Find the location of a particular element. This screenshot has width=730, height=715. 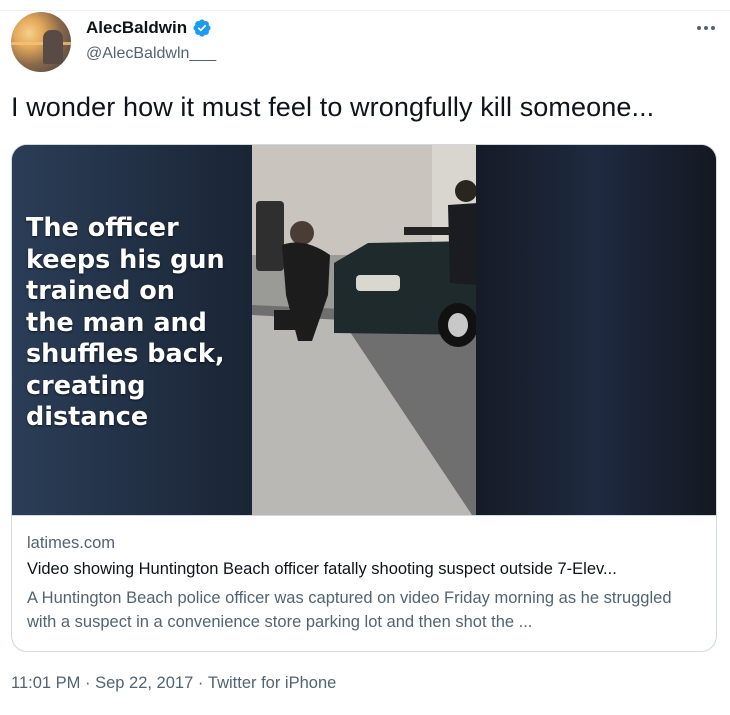

verified-badge-icon is located at coordinates (202, 28).